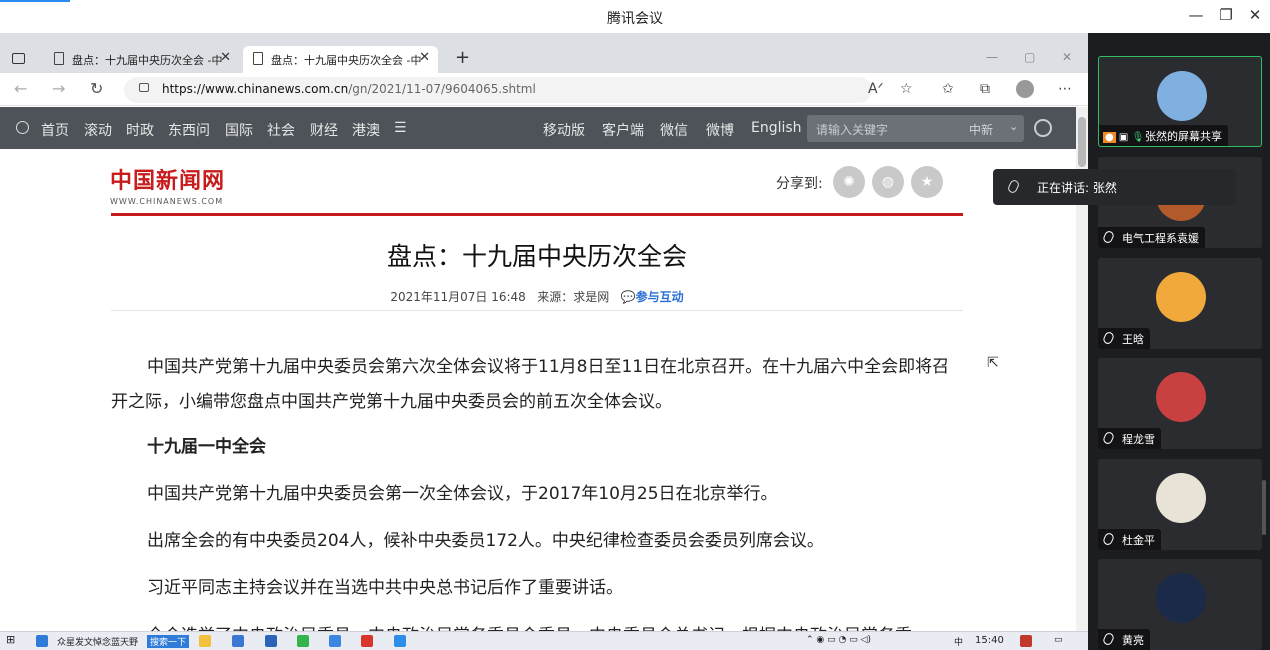 This screenshot has height=650, width=1270. What do you see at coordinates (366, 130) in the screenshot?
I see `nav-item-hk-macau: 港澳` at bounding box center [366, 130].